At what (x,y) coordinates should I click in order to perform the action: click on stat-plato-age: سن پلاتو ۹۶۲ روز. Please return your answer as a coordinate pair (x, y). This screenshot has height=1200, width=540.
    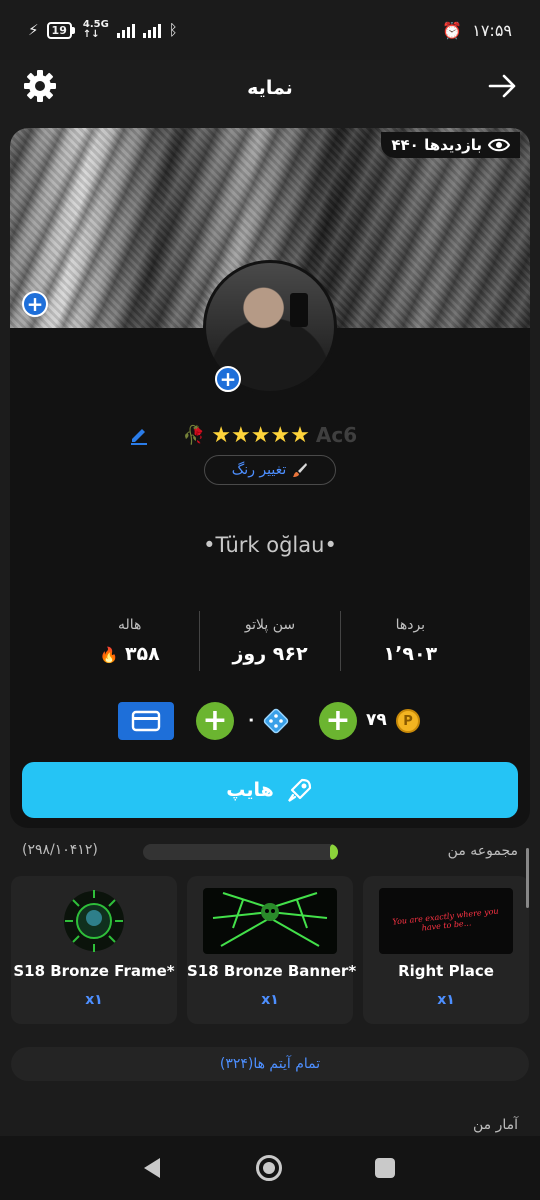
    Looking at the image, I should click on (270, 641).